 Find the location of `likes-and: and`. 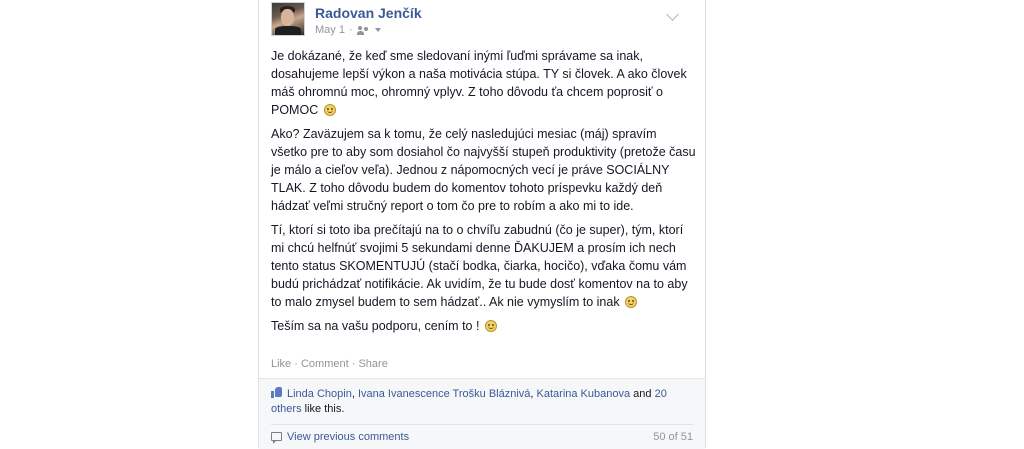

likes-and: and is located at coordinates (642, 394).